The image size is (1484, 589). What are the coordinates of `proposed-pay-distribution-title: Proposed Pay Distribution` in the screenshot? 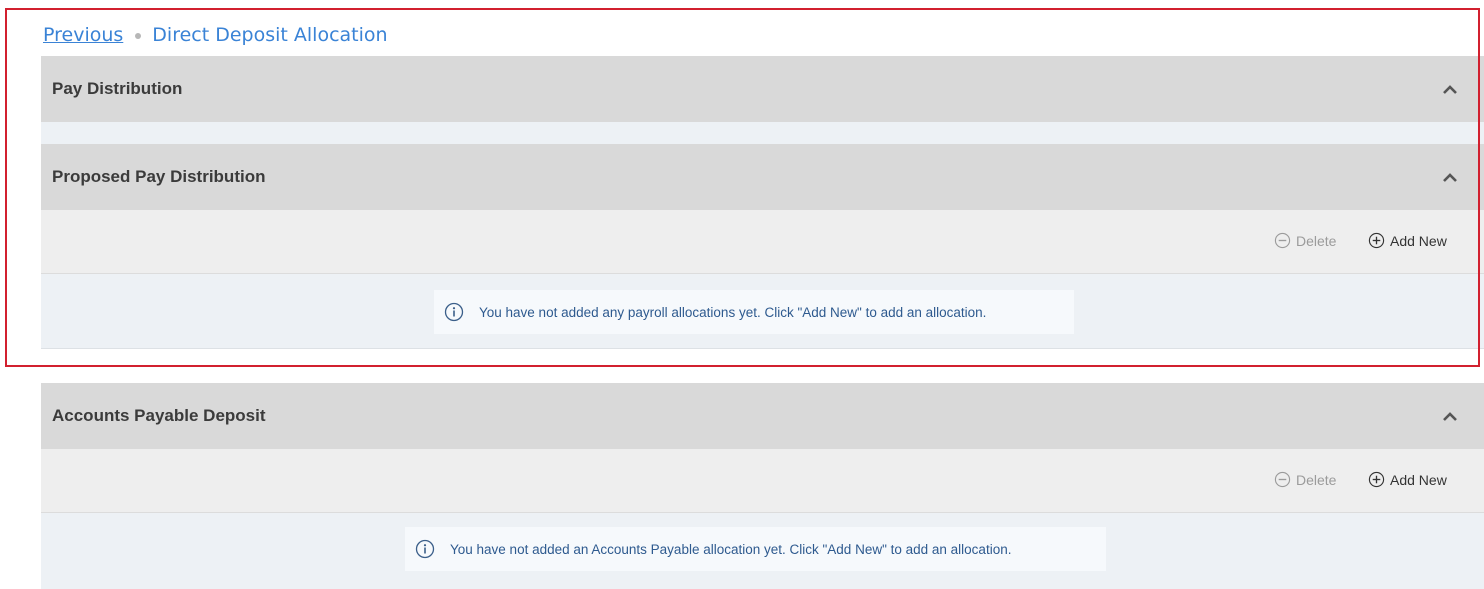 It's located at (159, 176).